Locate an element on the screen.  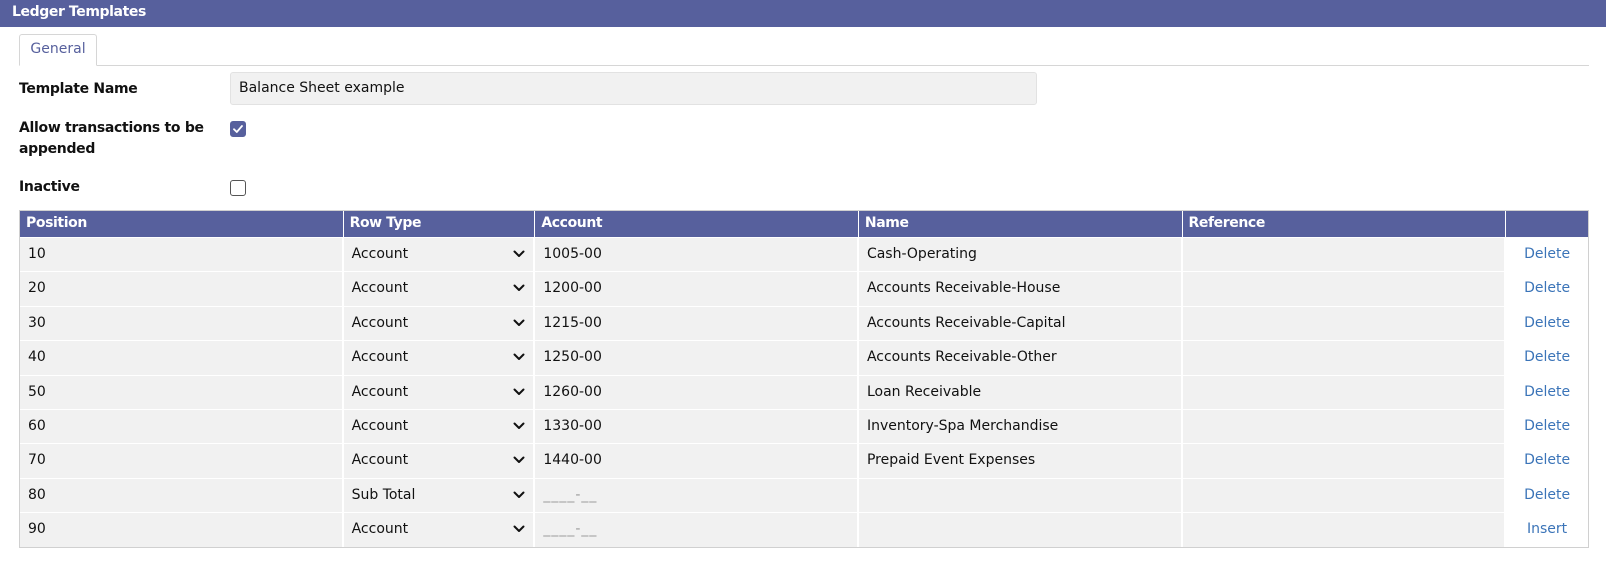
table-row: 50 Account 1260-00 Loan Receivable Delete is located at coordinates (804, 391).